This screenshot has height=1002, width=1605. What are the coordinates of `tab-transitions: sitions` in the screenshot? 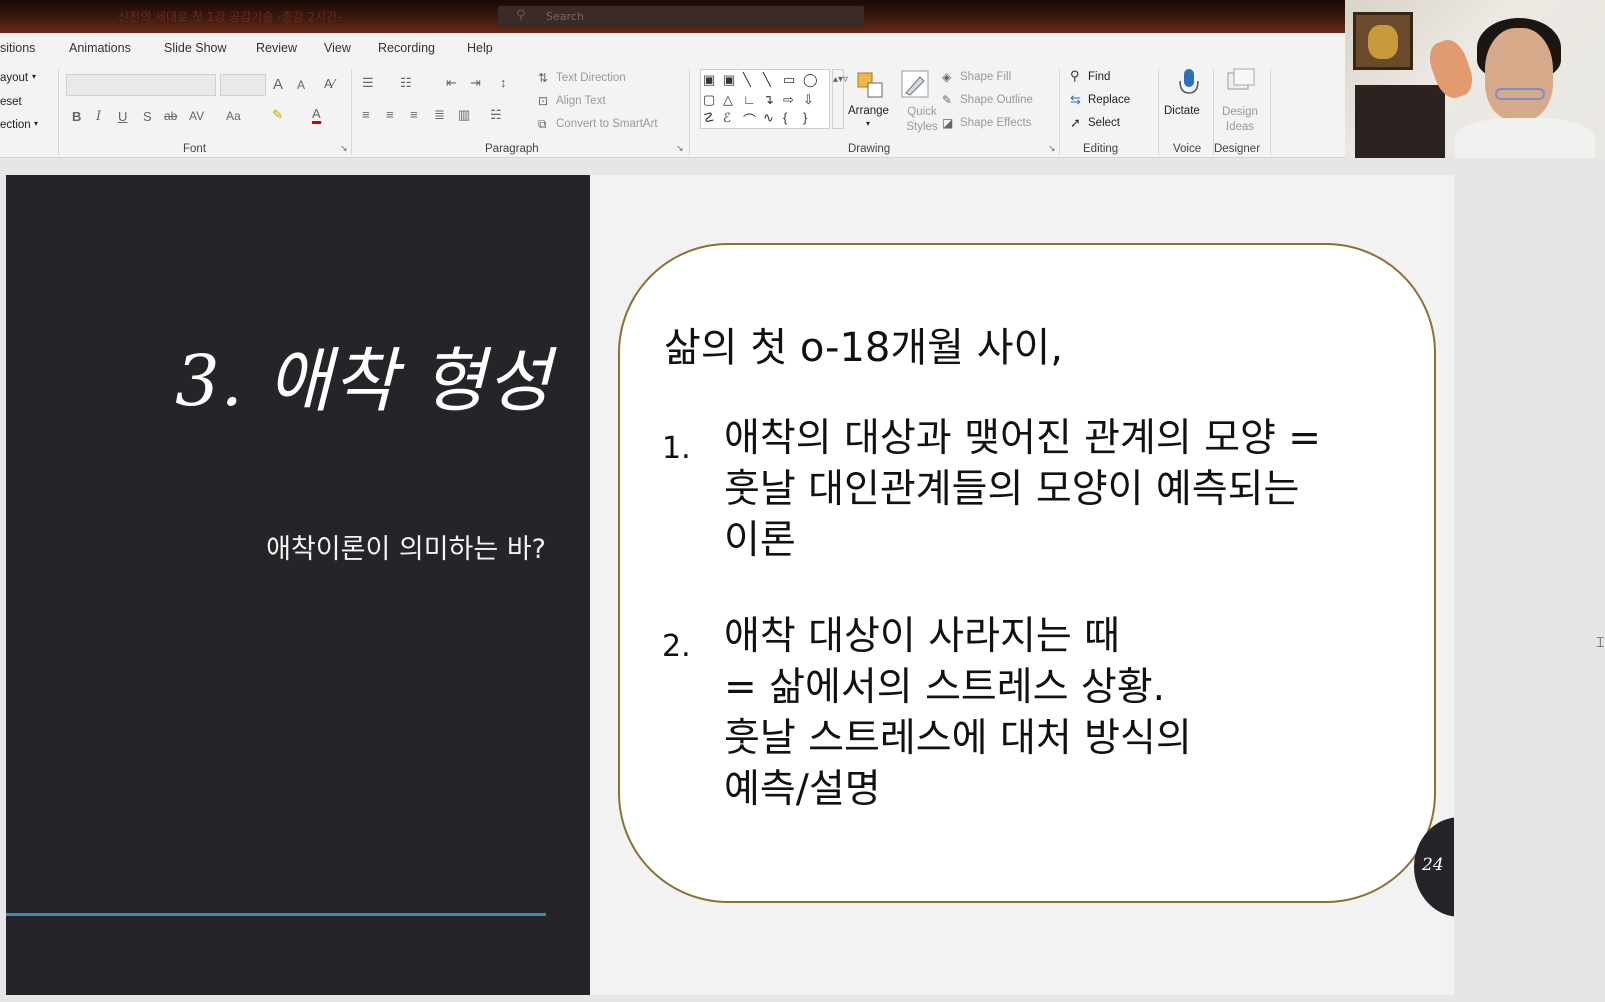 It's located at (17, 48).